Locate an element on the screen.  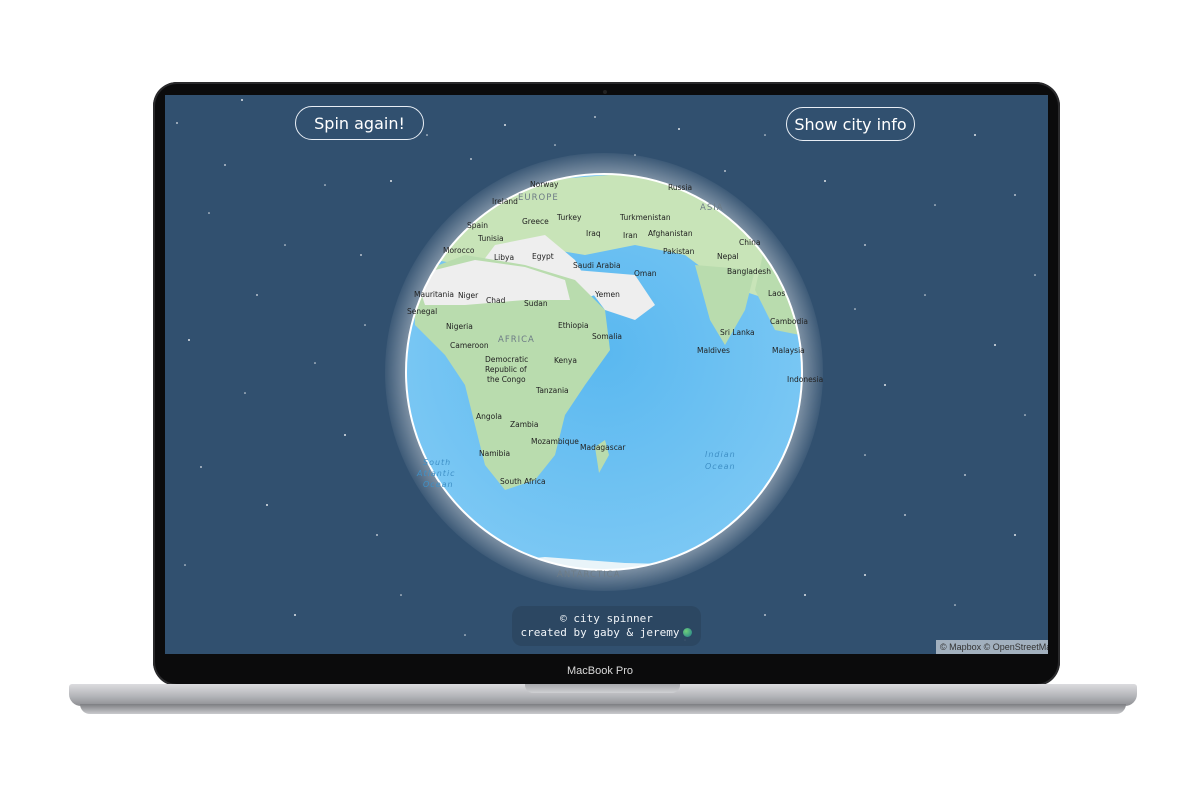
map-label: Indonesia is located at coordinates (805, 379).